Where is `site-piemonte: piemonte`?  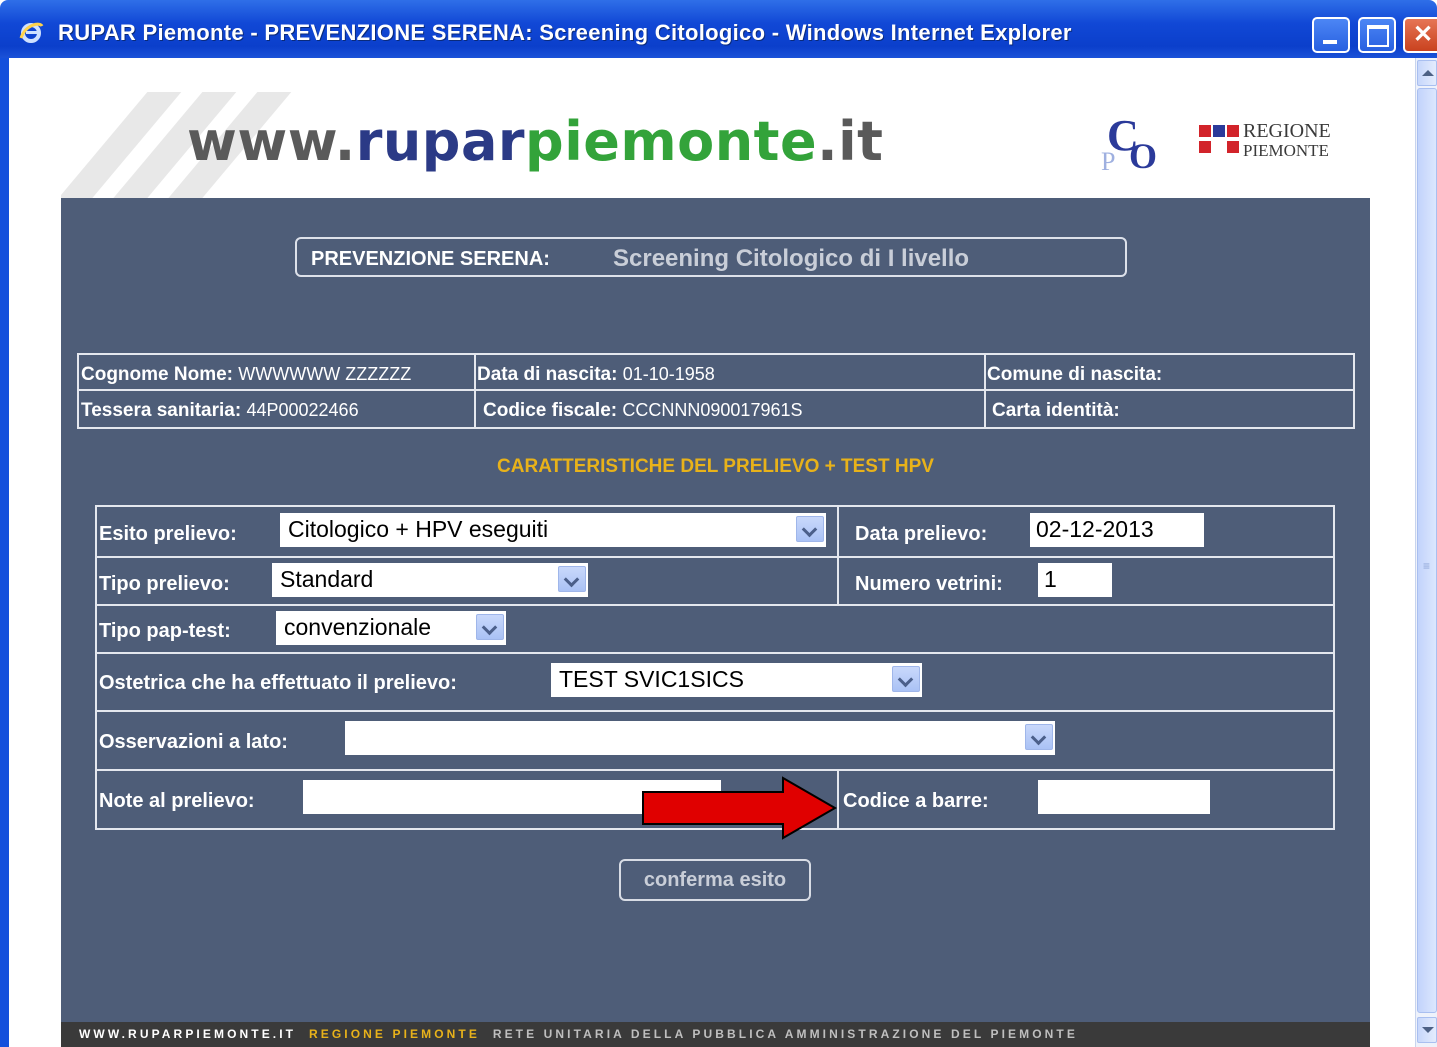
site-piemonte: piemonte is located at coordinates (671, 141).